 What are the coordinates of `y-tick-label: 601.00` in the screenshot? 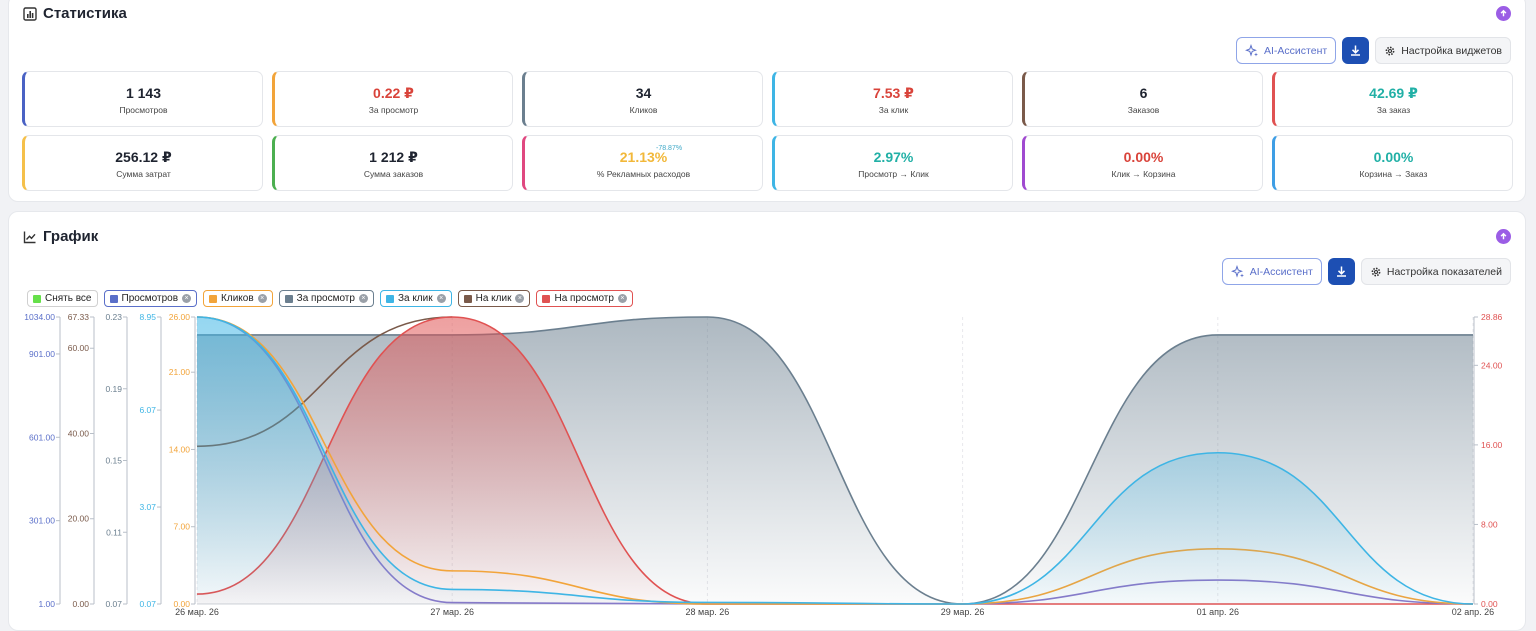 It's located at (42, 437).